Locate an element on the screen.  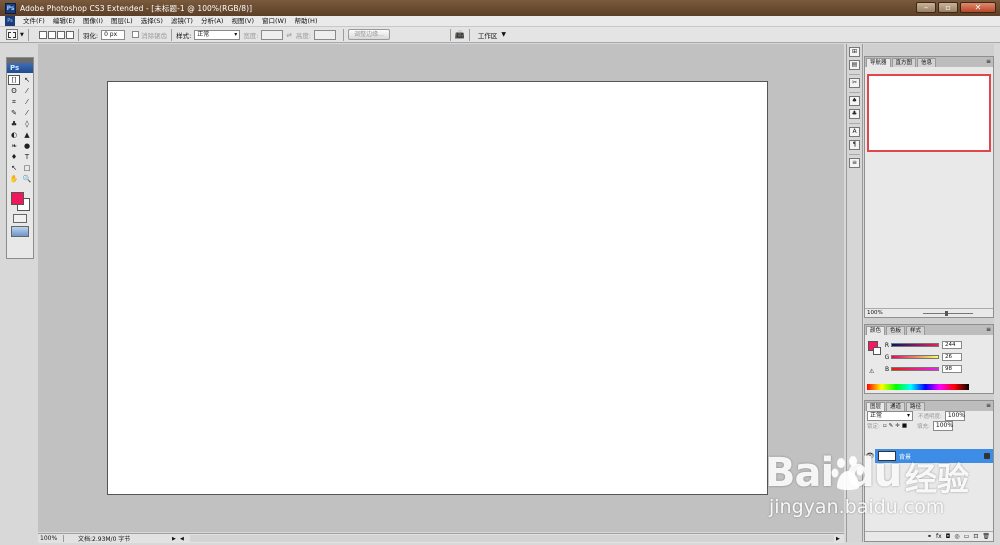
color-spectrum-bar is located at coordinates (918, 387).